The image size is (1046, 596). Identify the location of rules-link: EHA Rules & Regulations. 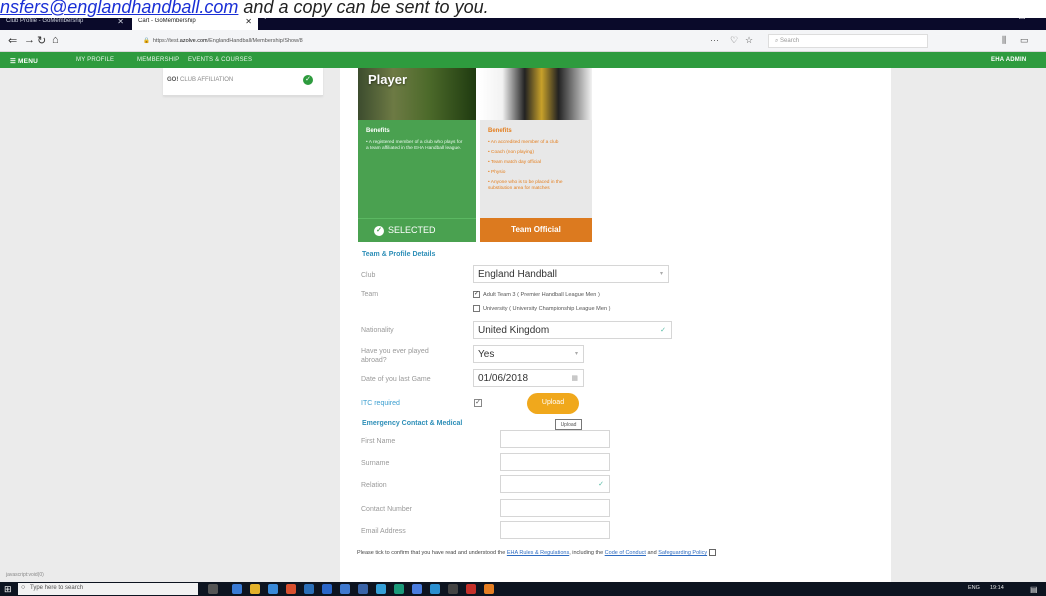
(538, 553).